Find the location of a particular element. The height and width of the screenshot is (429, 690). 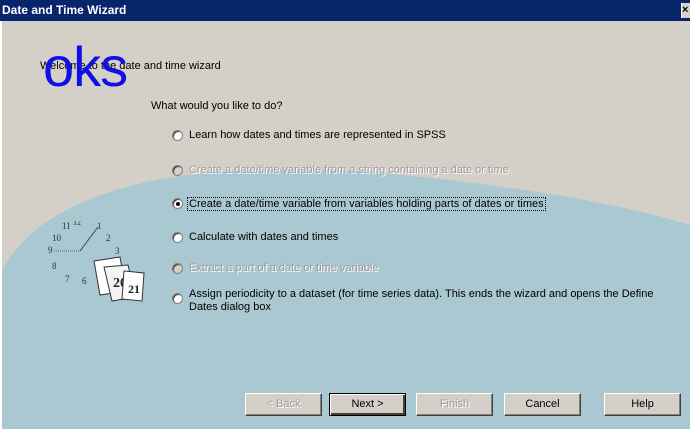

close-icon: × is located at coordinates (685, 10).